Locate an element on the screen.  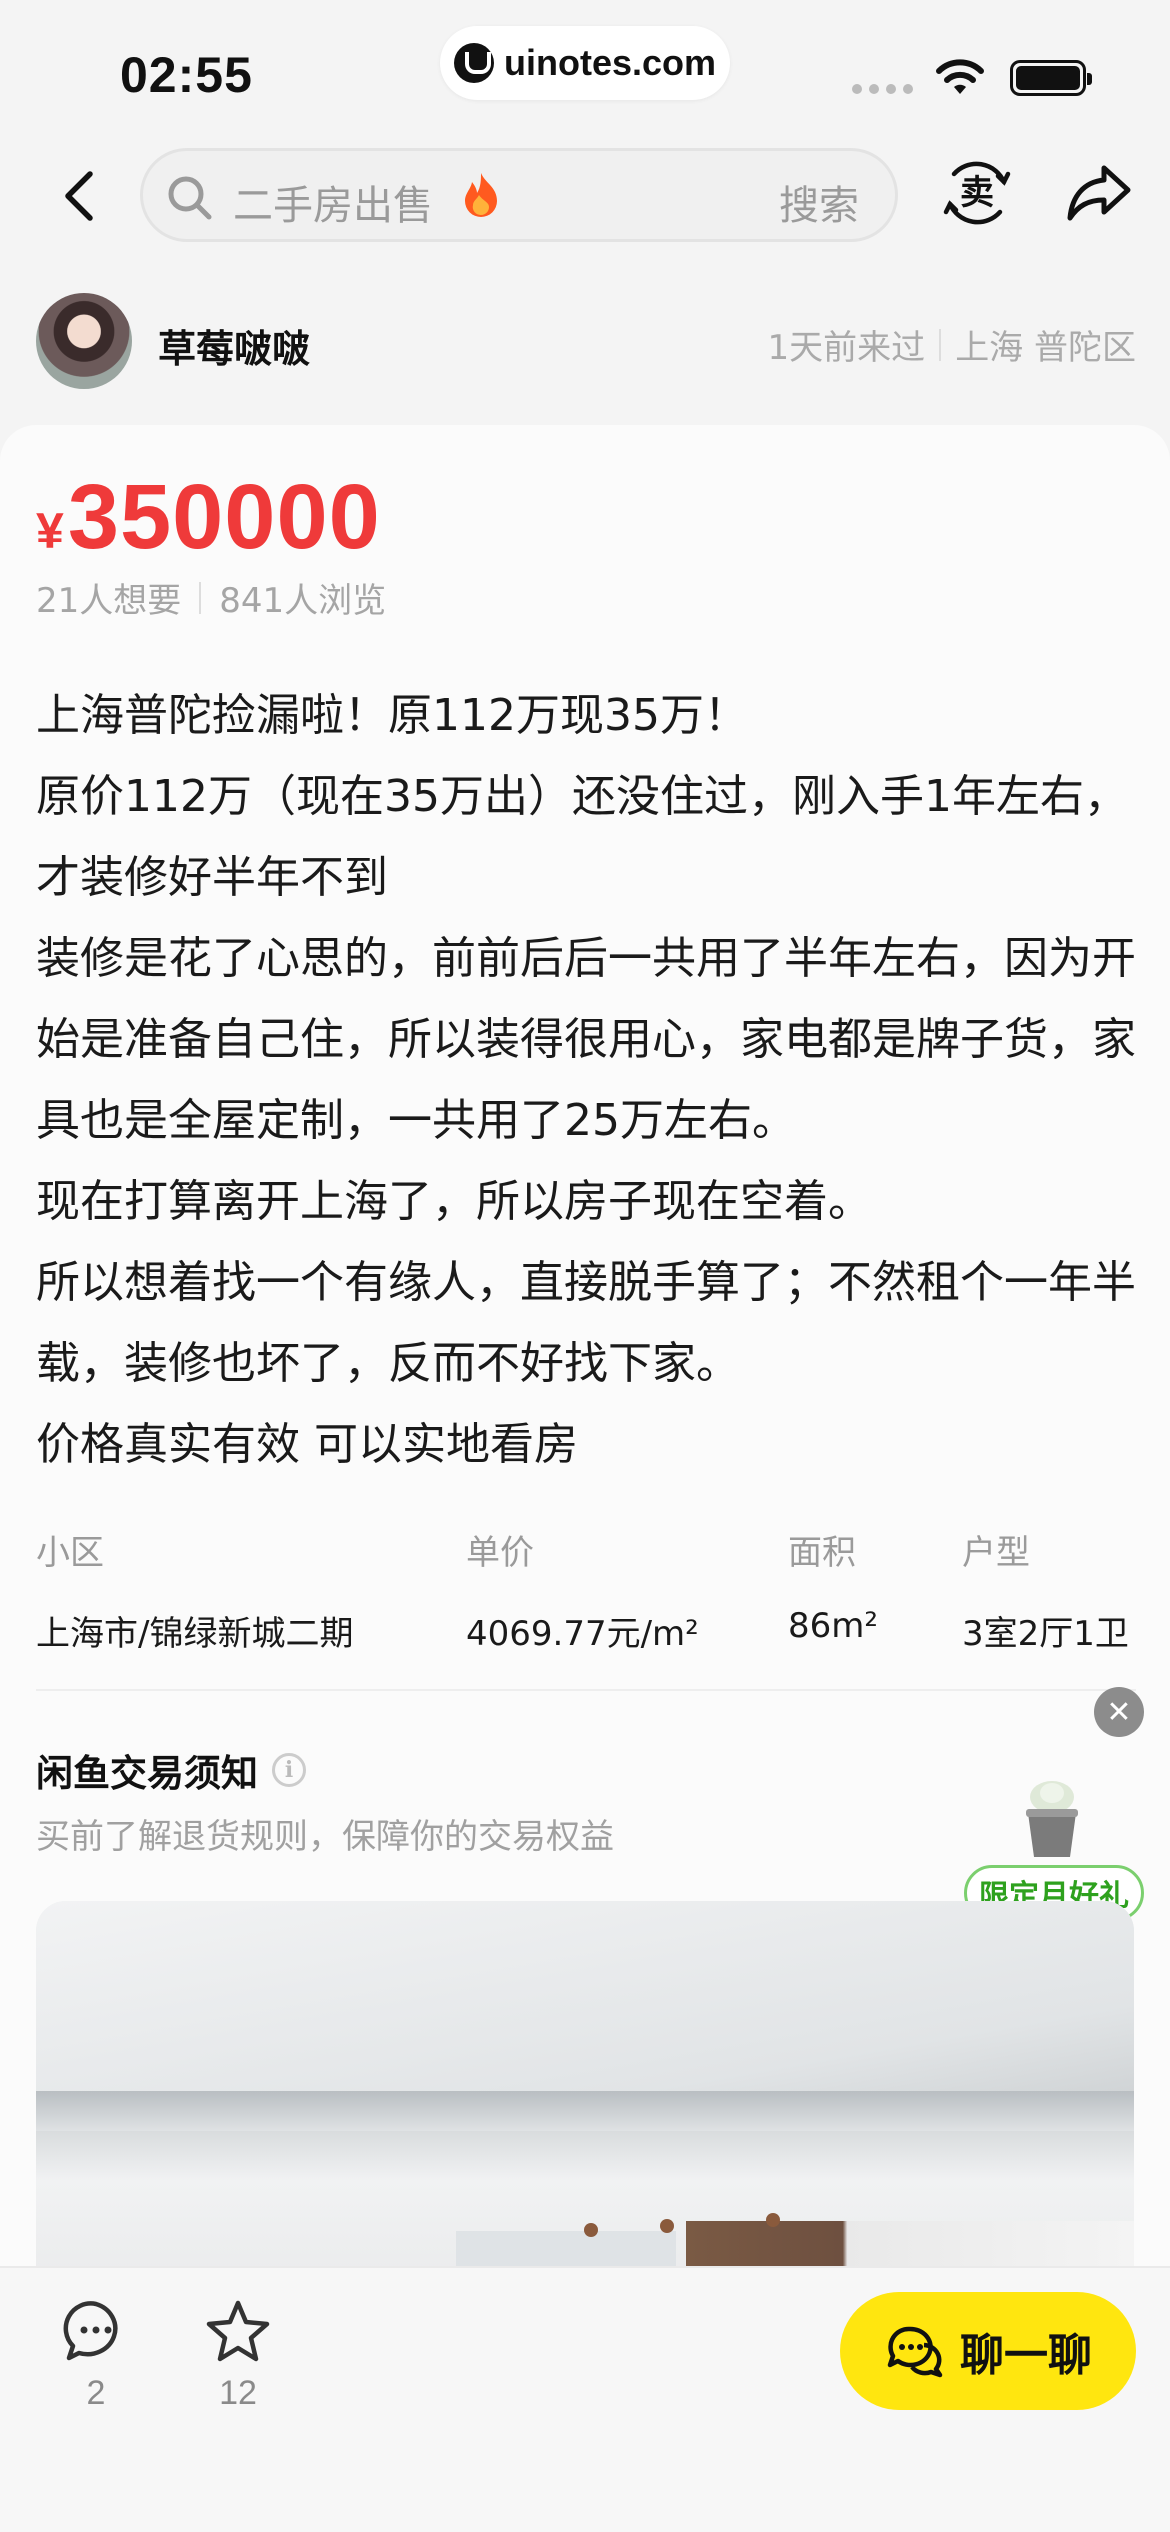
chat-bubble-icon is located at coordinates (915, 2352).